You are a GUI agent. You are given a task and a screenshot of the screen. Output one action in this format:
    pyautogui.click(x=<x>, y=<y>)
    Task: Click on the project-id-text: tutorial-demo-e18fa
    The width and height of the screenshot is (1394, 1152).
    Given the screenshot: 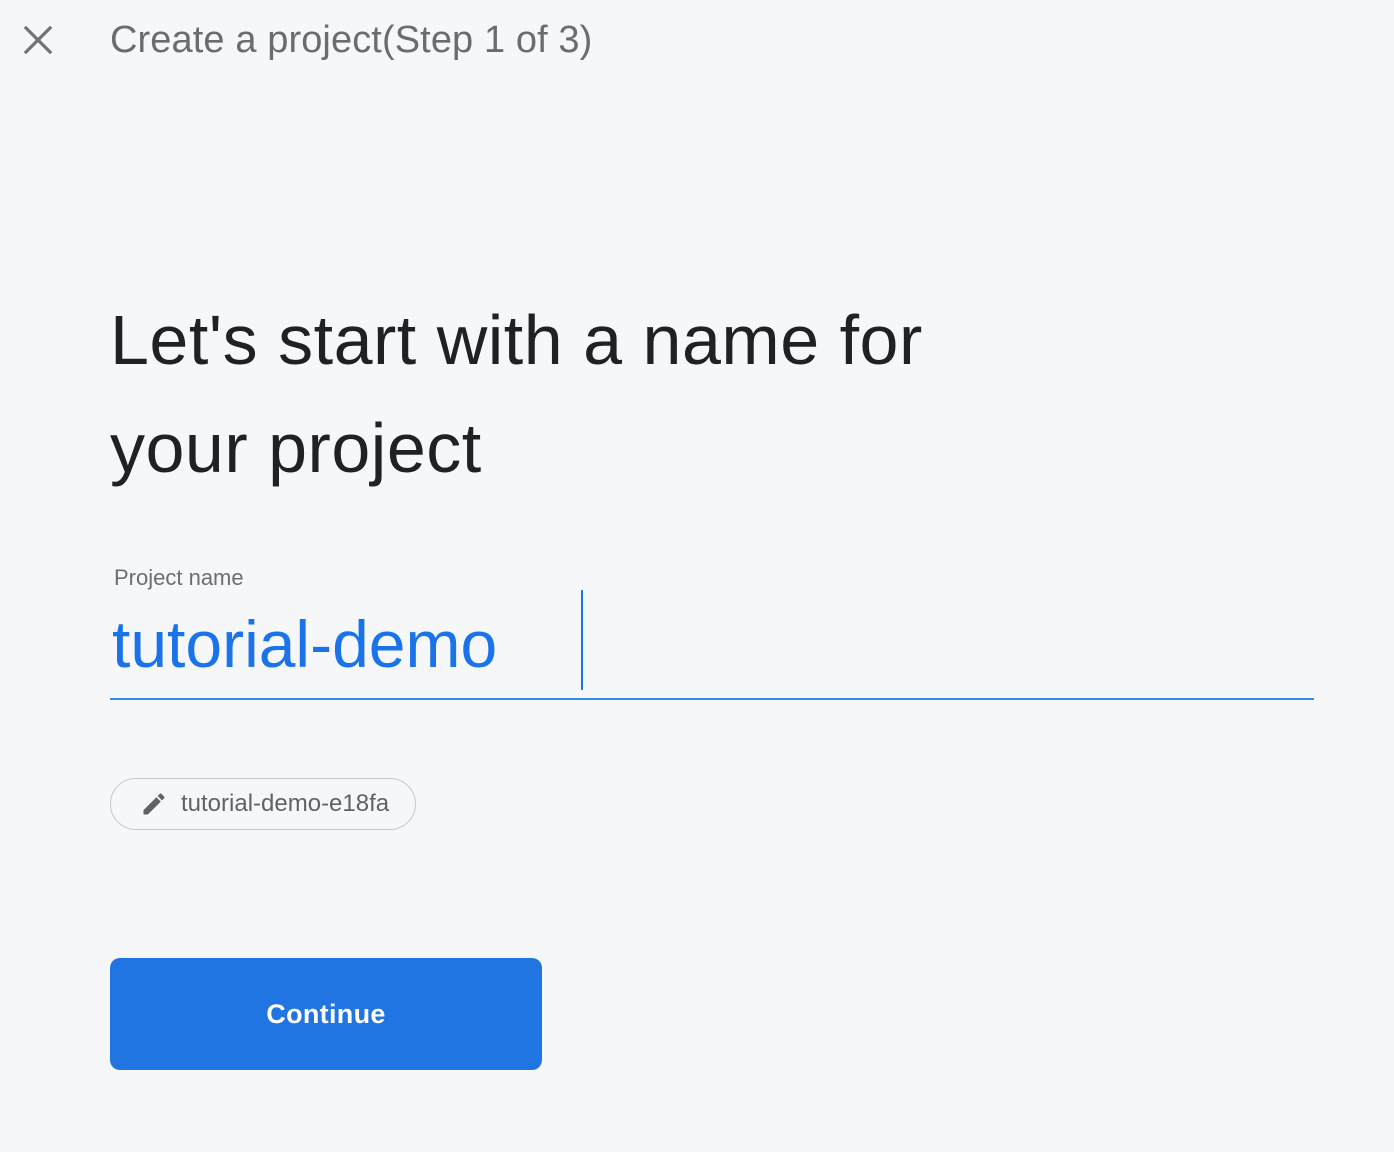 What is the action you would take?
    pyautogui.click(x=285, y=803)
    